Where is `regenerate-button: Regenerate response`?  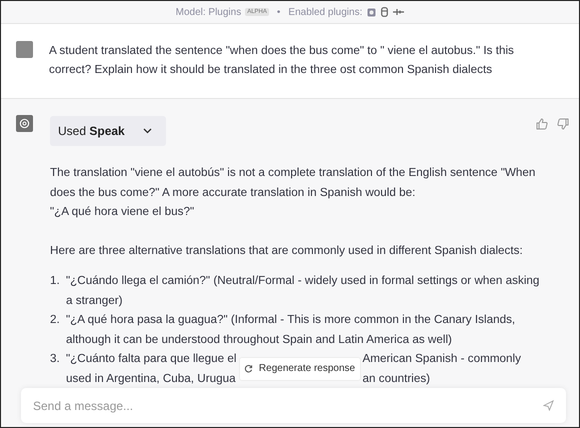 regenerate-button: Regenerate response is located at coordinates (299, 368).